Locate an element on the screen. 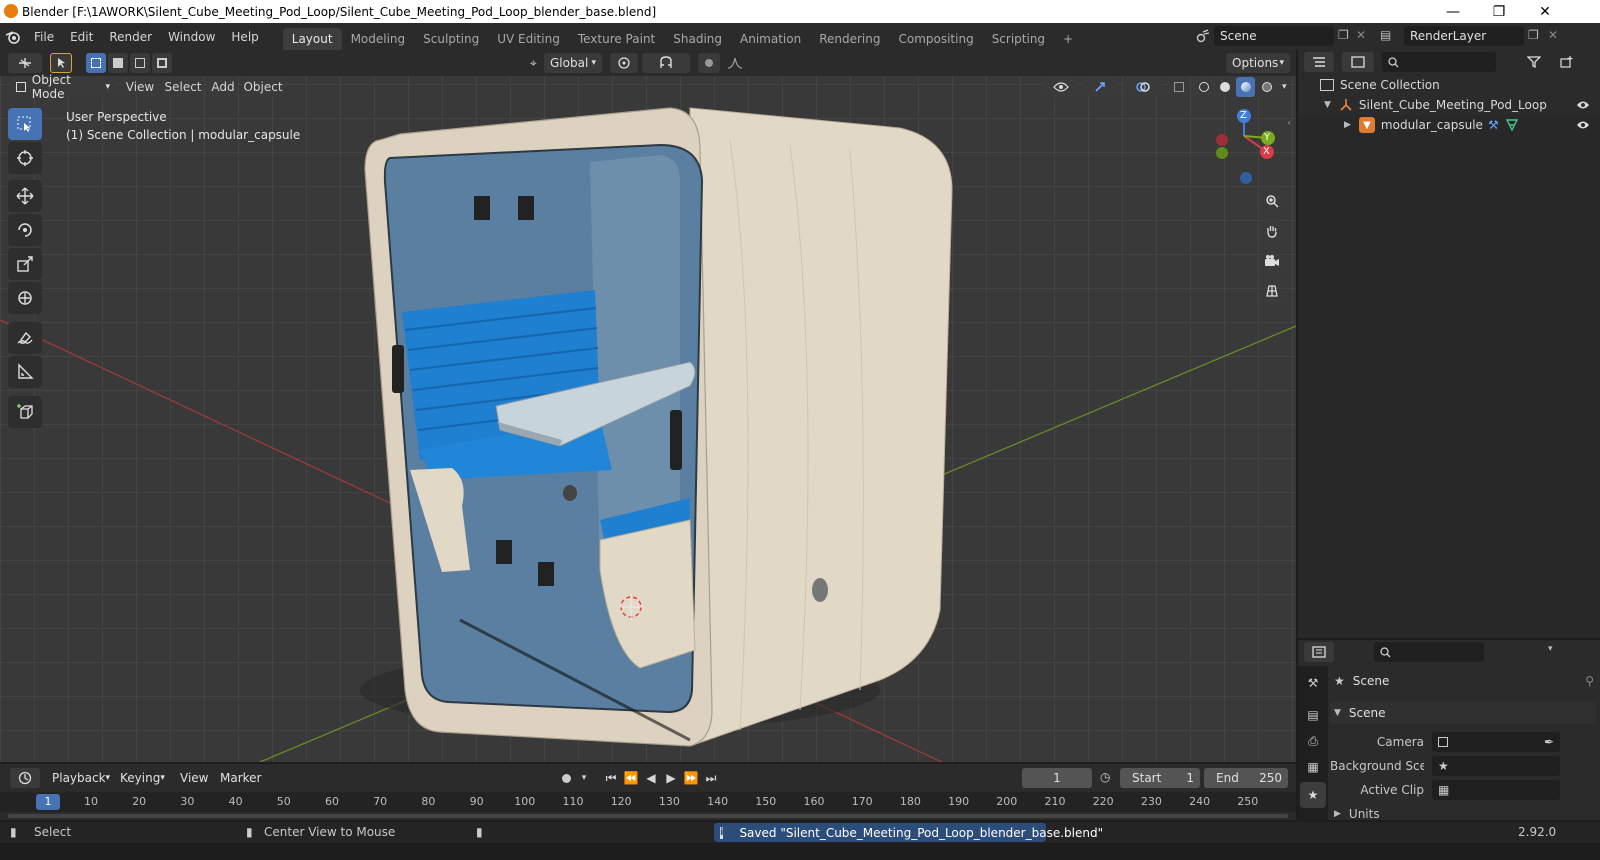 This screenshot has width=1600, height=860. view-layer-selector: RenderLayer is located at coordinates (1464, 36).